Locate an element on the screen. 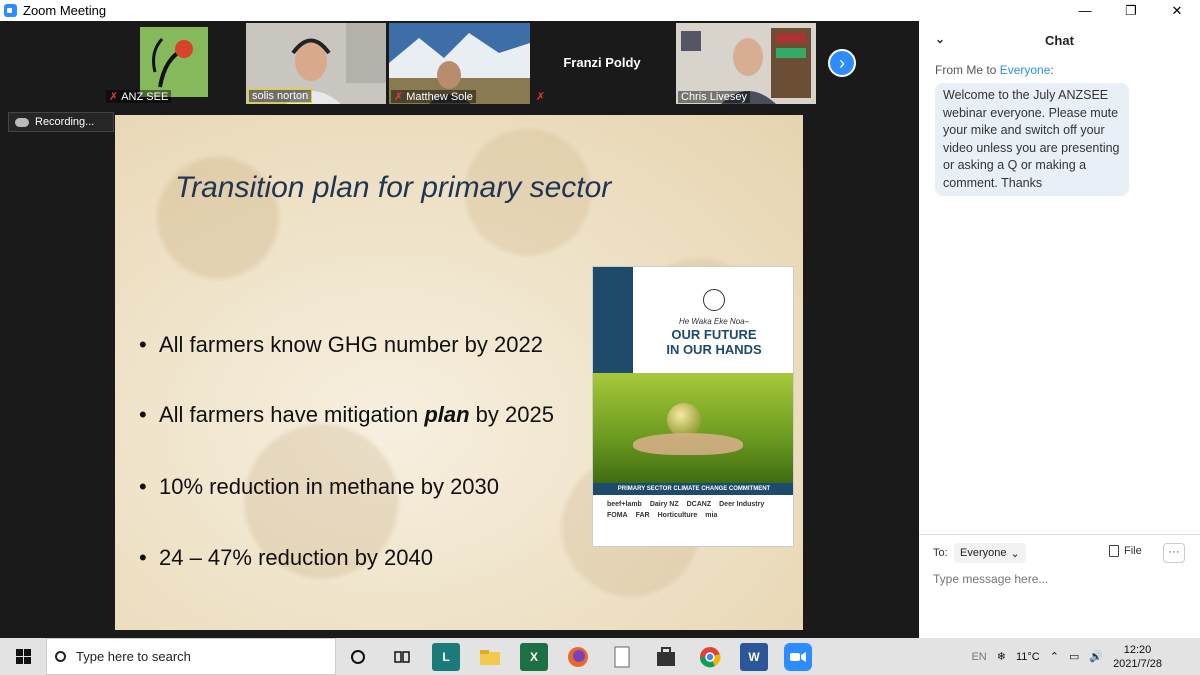  notepad-icon is located at coordinates (622, 657).